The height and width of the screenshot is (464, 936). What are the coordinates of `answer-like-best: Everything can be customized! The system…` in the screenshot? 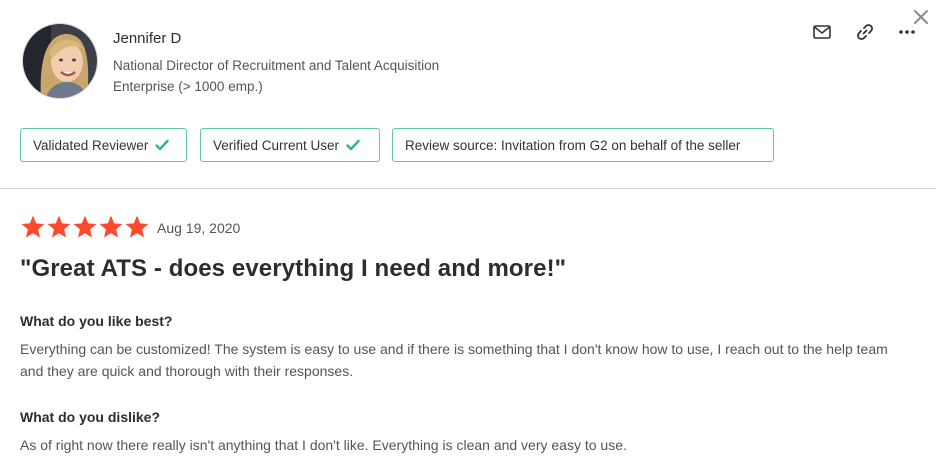 It's located at (454, 360).